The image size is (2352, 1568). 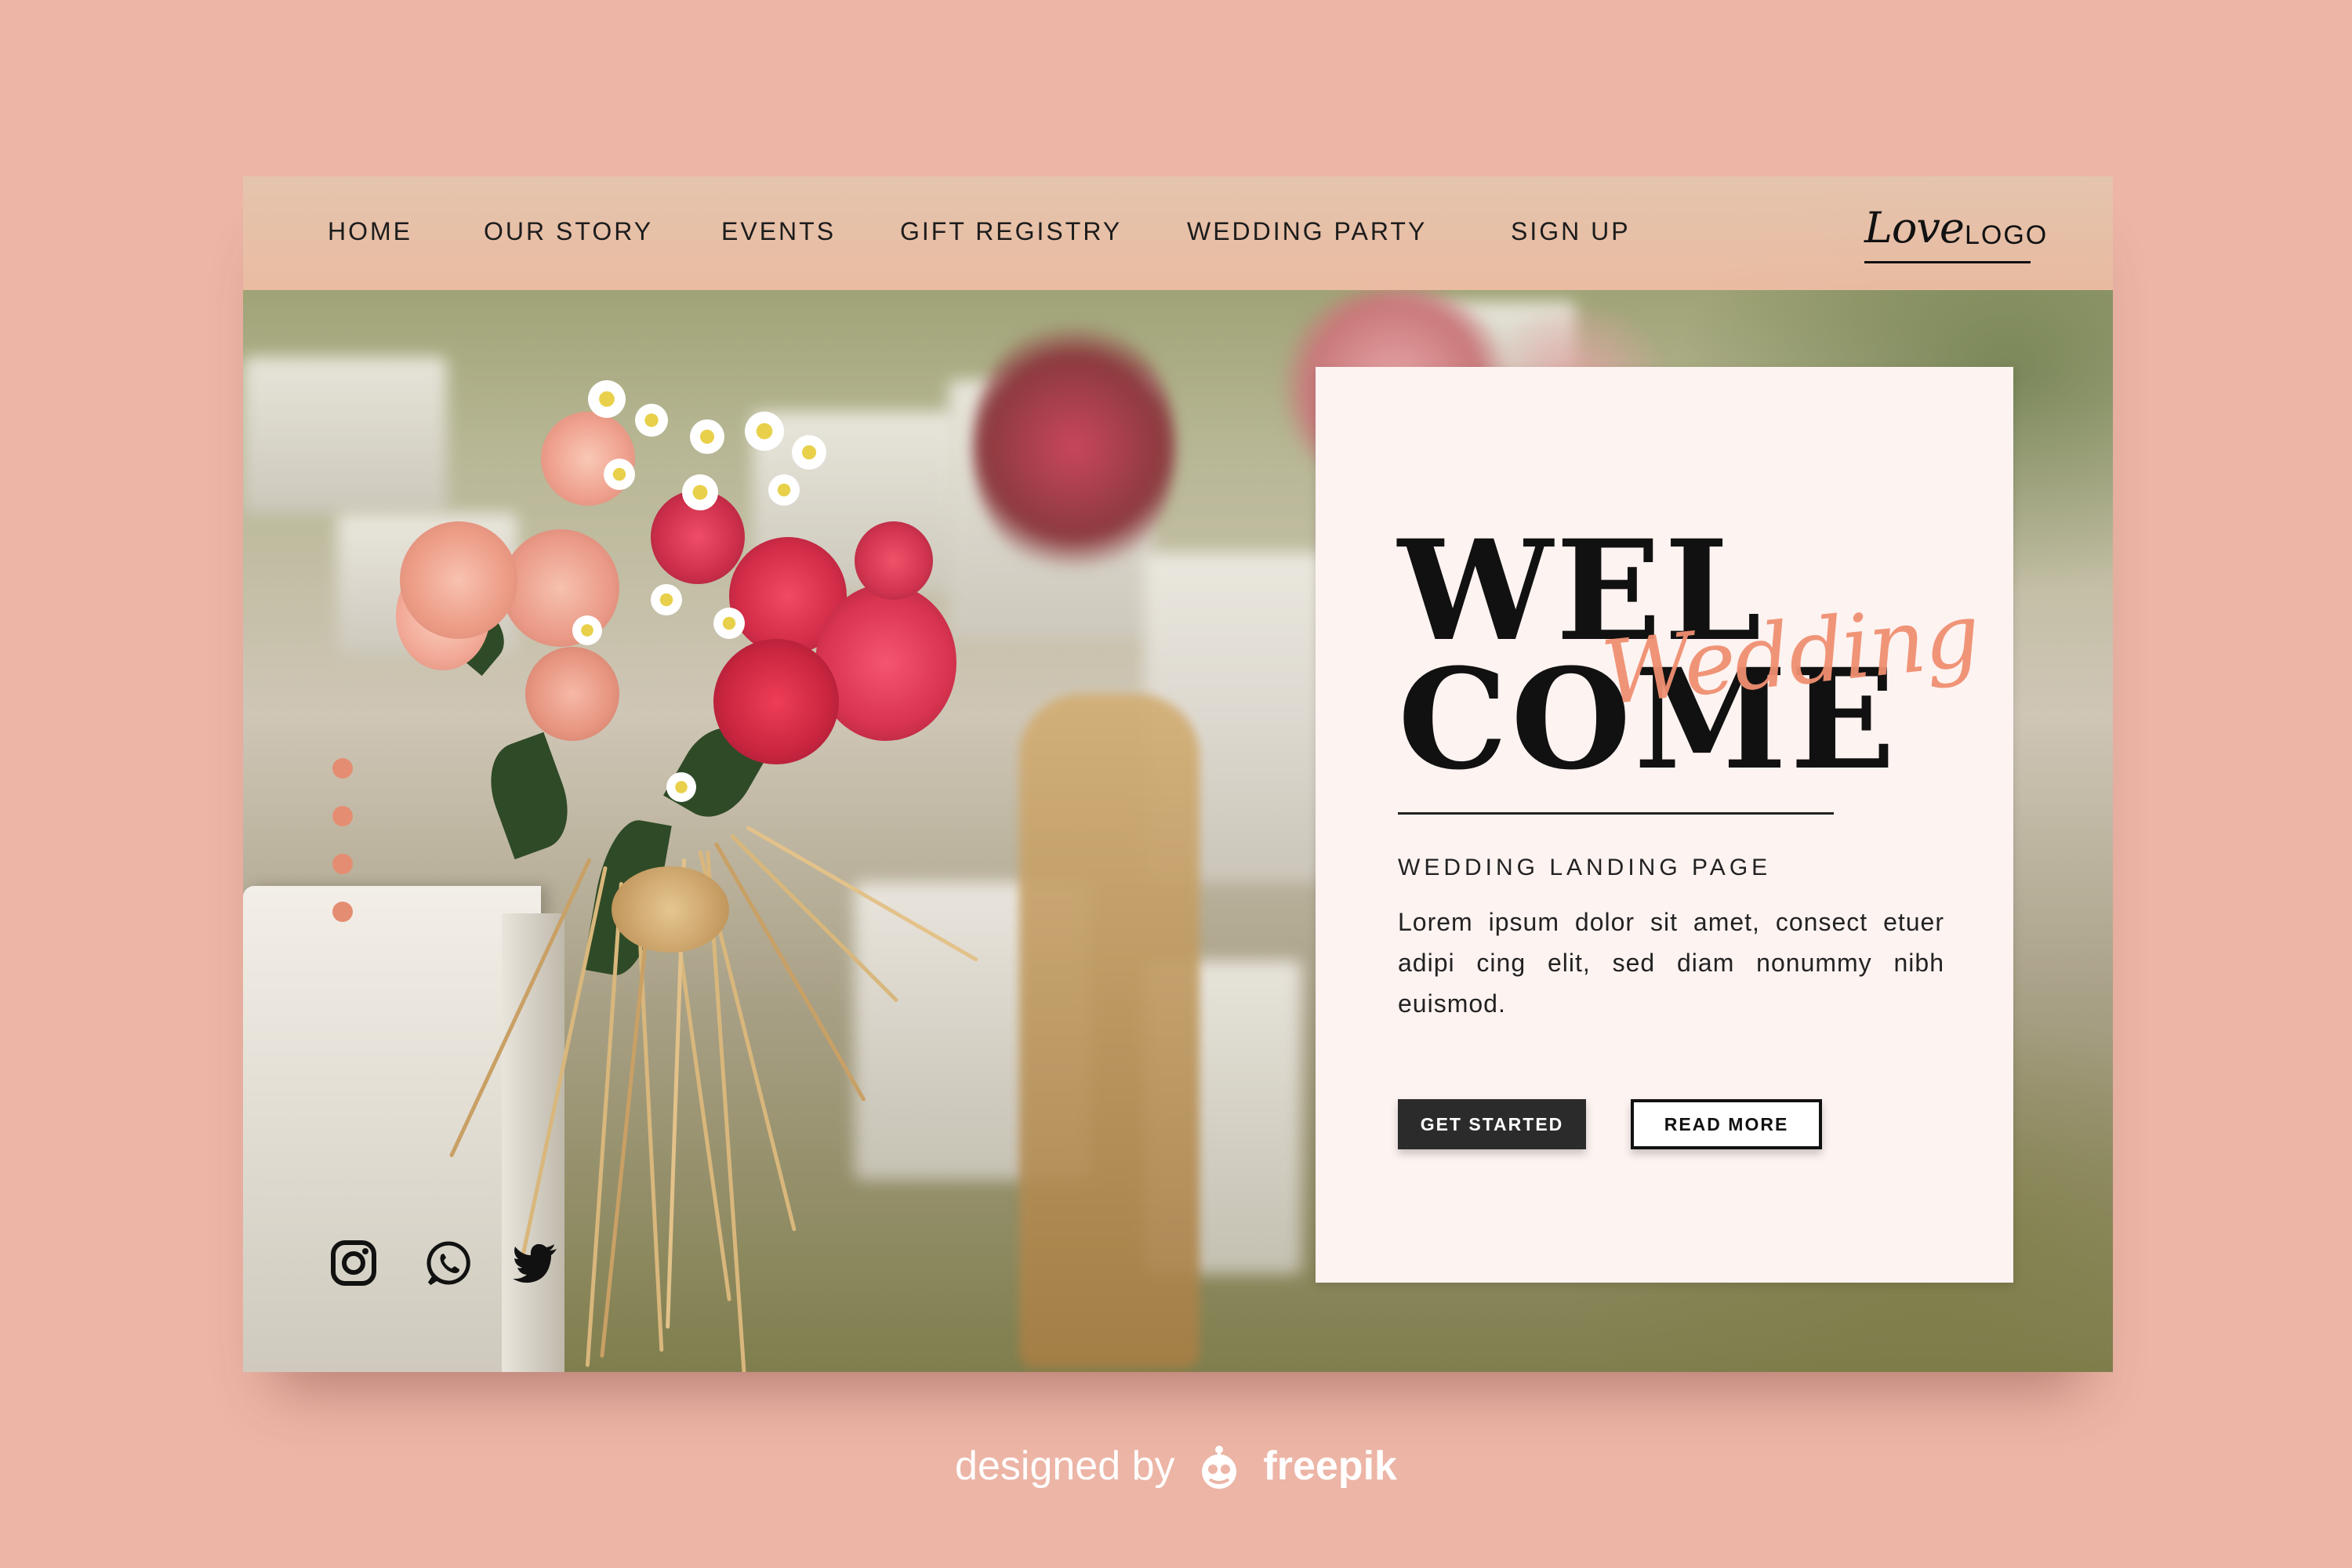 What do you see at coordinates (1585, 868) in the screenshot?
I see `card-subtitle: WEDDING LANDING PAGE` at bounding box center [1585, 868].